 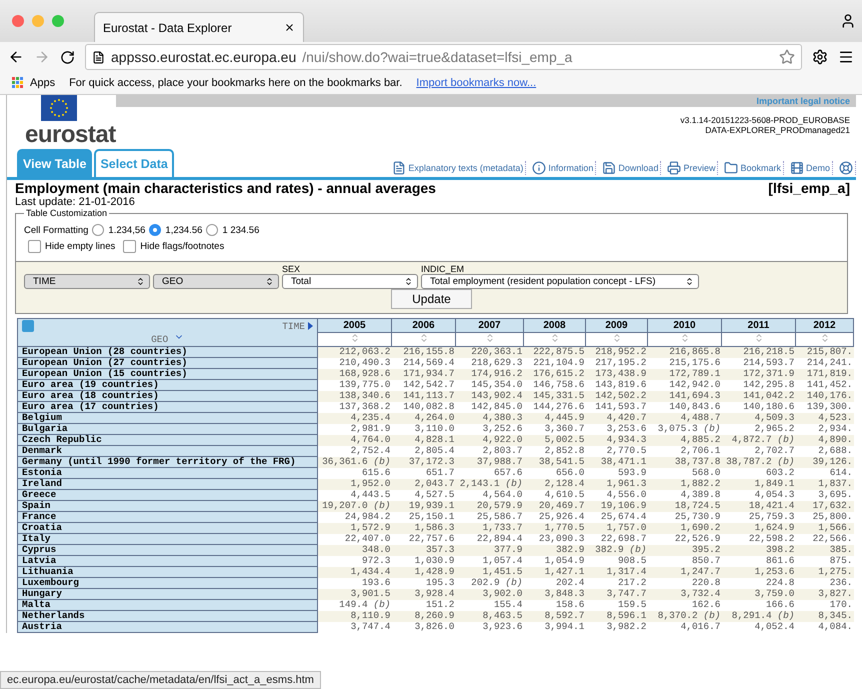 What do you see at coordinates (58, 21) in the screenshot?
I see `window-zoom-button` at bounding box center [58, 21].